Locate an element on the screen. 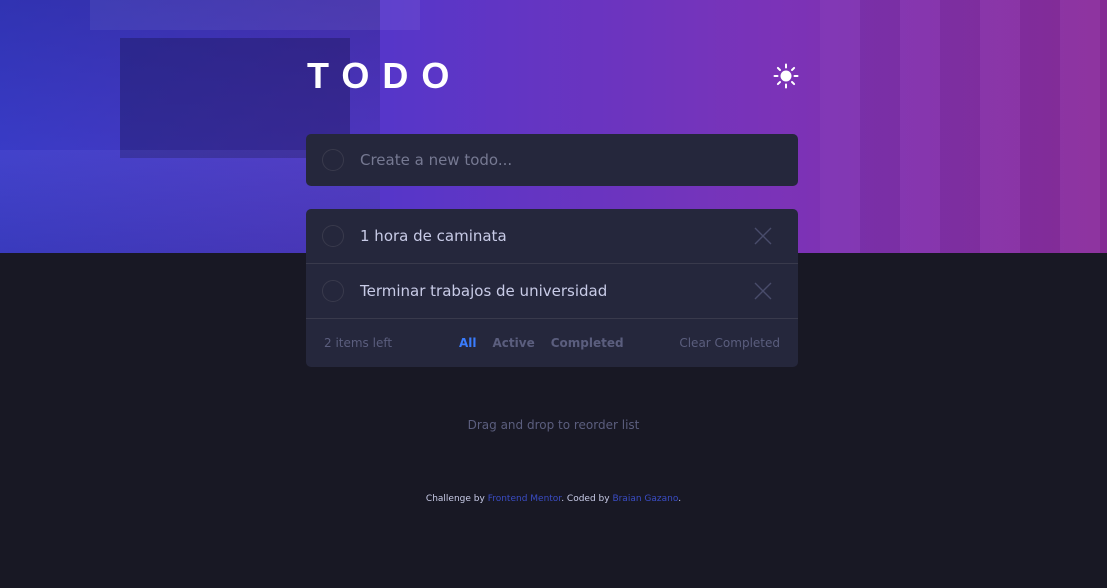 Image resolution: width=1107 pixels, height=588 pixels. frontend-mentor-link: Frontend Mentor is located at coordinates (525, 499).